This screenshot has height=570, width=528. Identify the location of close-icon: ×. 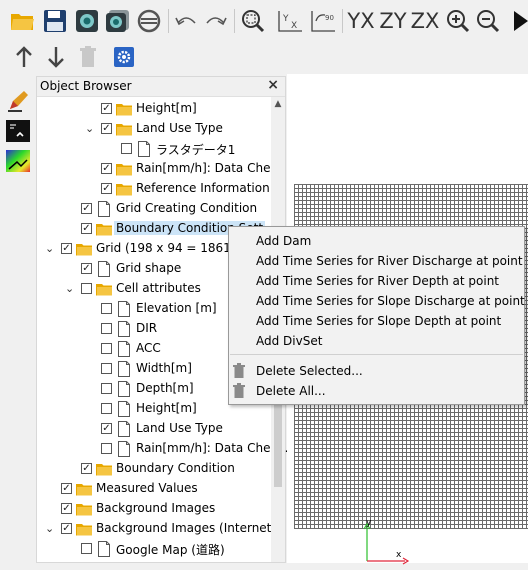
(273, 85).